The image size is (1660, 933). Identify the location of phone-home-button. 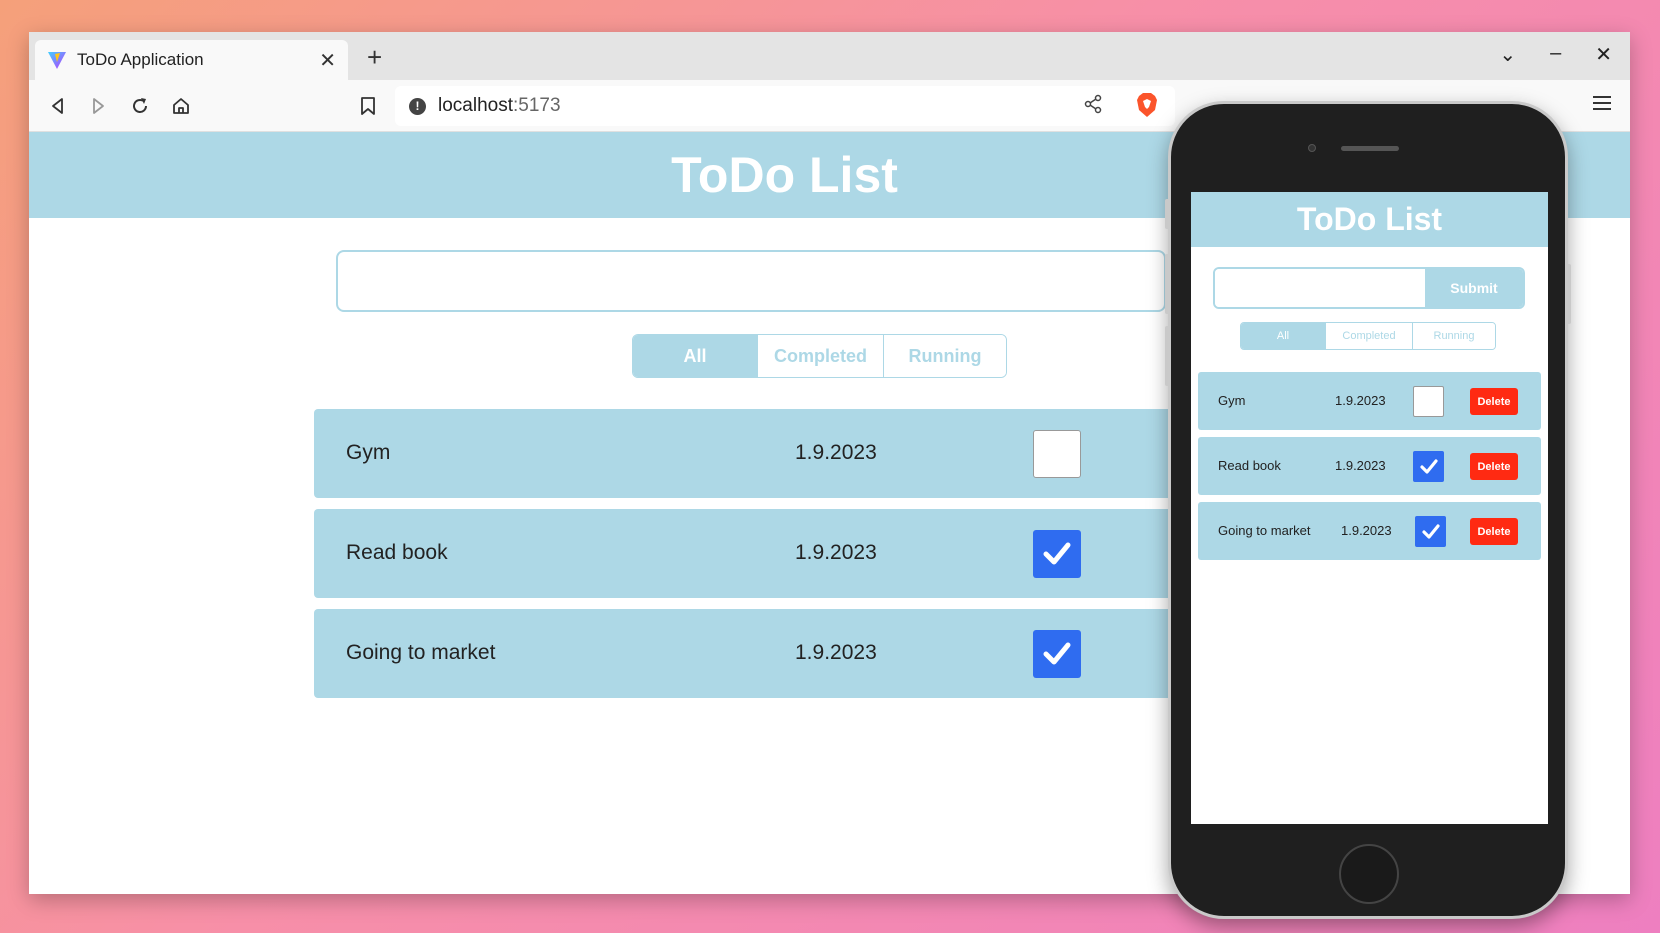
(1369, 874).